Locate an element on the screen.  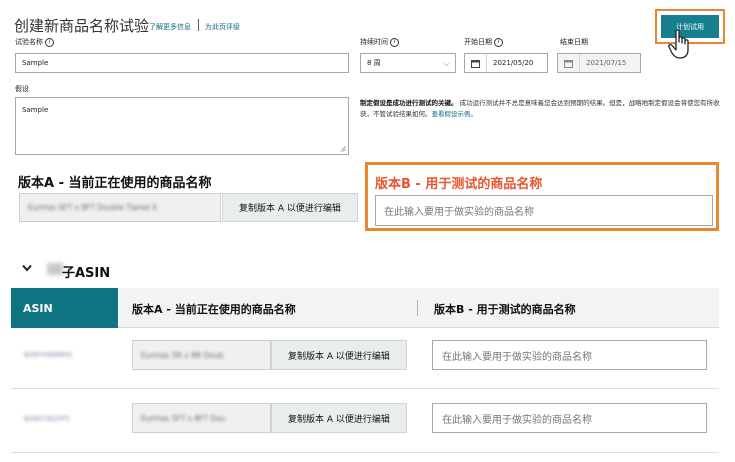
column-header-asin: ASIN is located at coordinates (64, 308).